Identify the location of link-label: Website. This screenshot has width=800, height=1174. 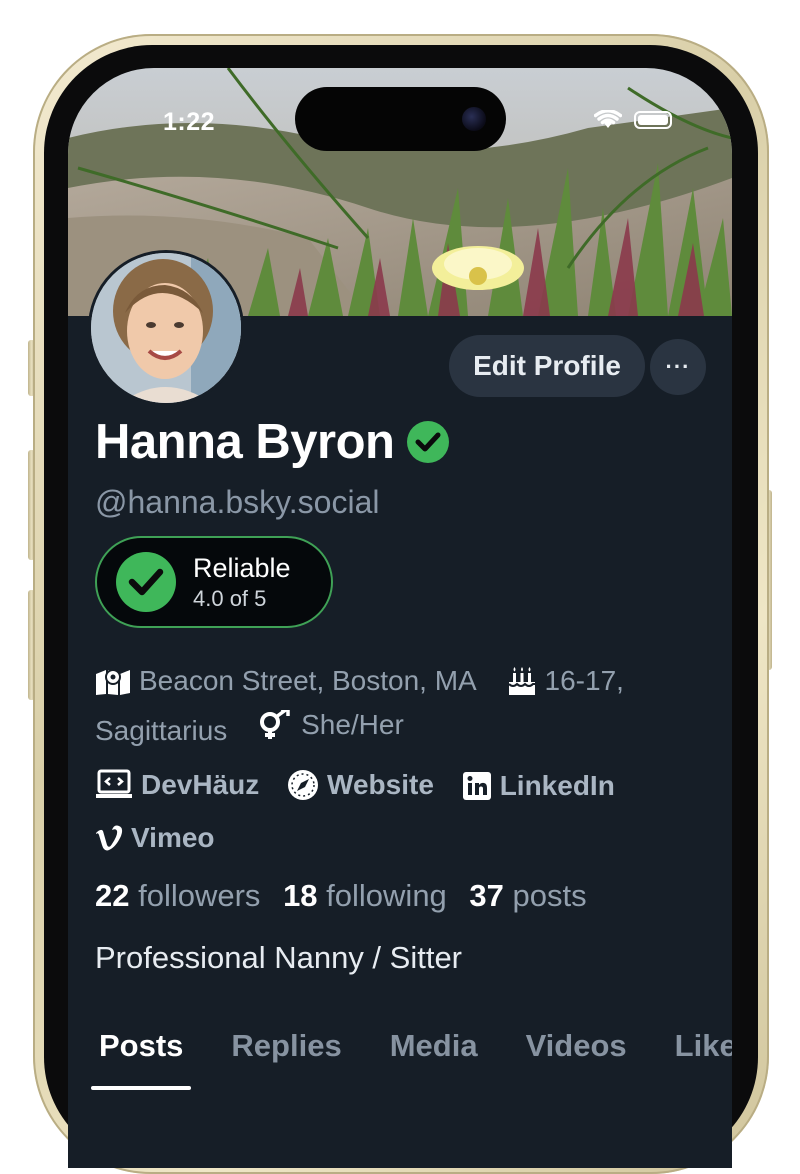
(380, 784).